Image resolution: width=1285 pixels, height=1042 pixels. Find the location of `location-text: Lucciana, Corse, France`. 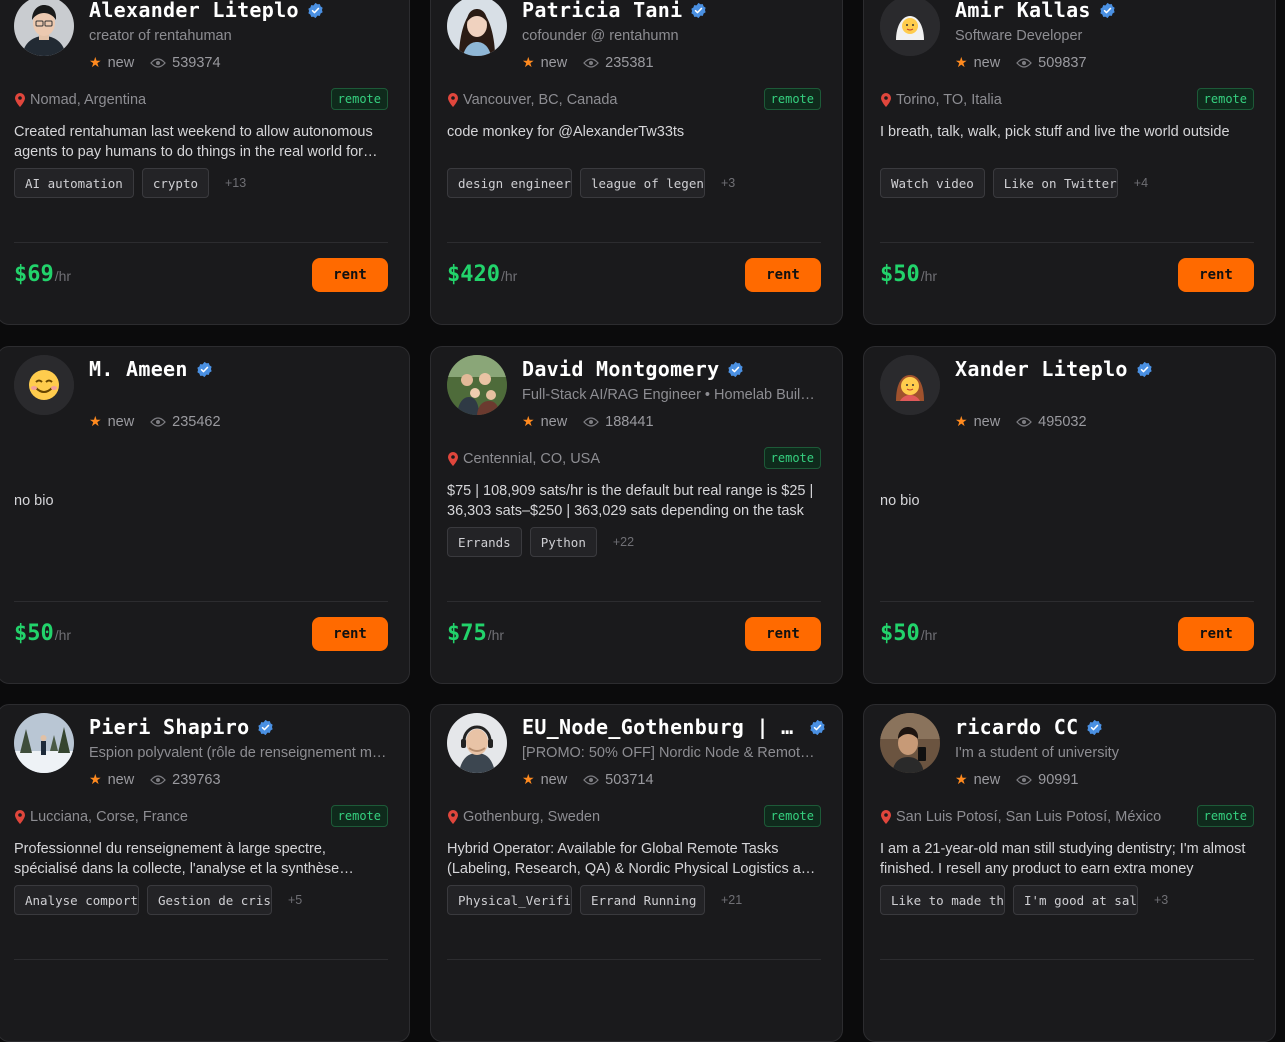

location-text: Lucciana, Corse, France is located at coordinates (109, 817).